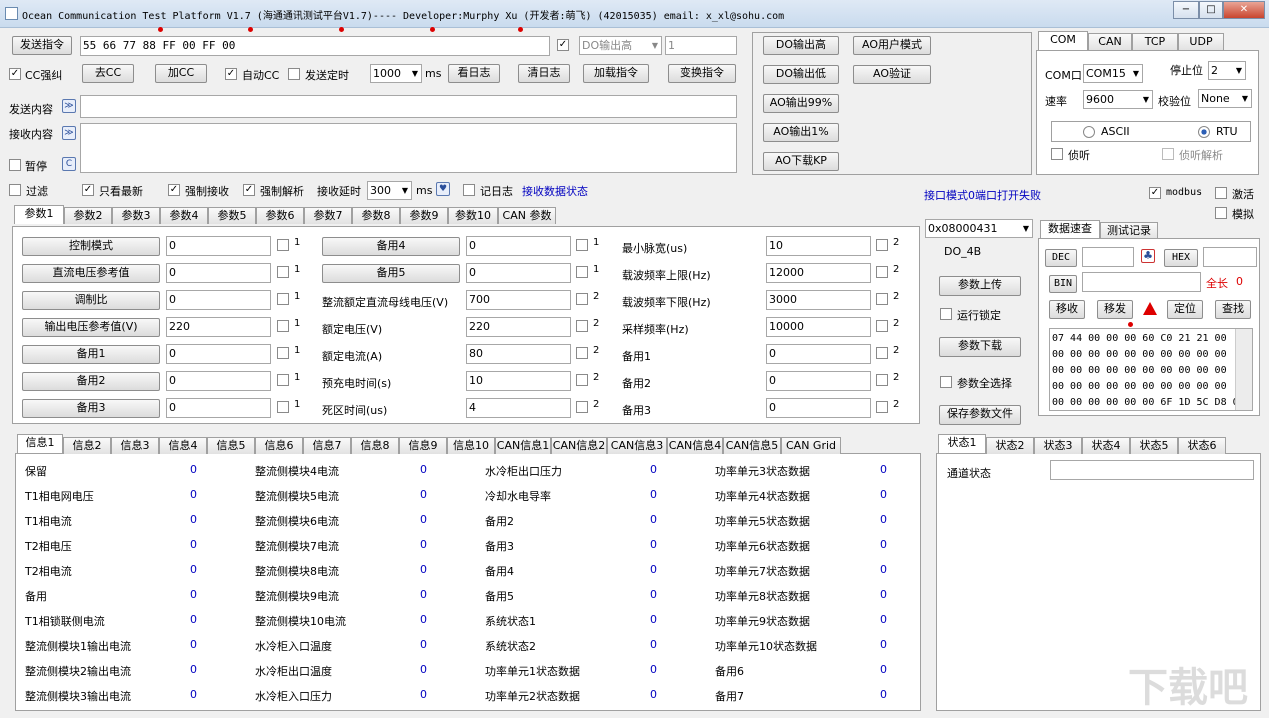  I want to click on send-content-input, so click(408, 106).